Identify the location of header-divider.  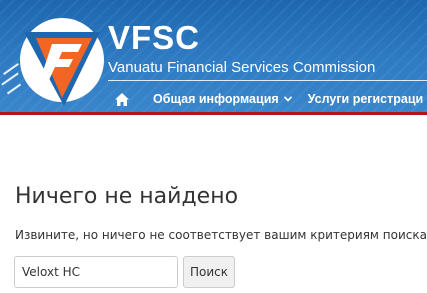
(267, 80).